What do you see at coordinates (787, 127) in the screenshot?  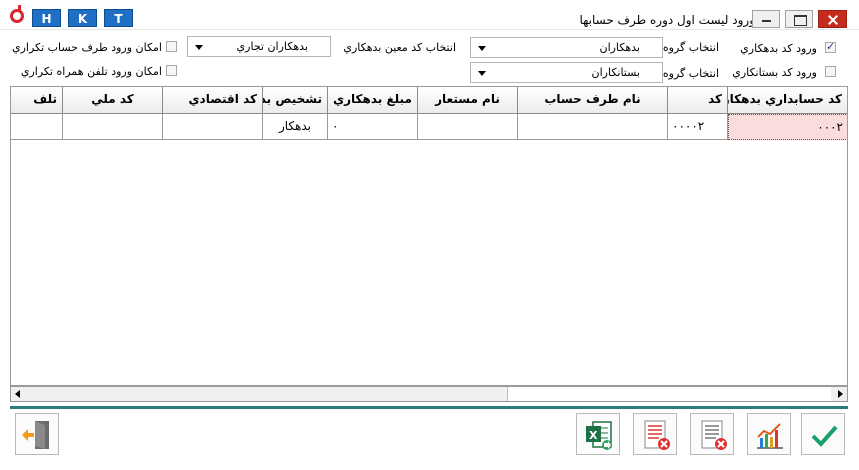 I see `cell-debtor-code: ۰۰۰۲` at bounding box center [787, 127].